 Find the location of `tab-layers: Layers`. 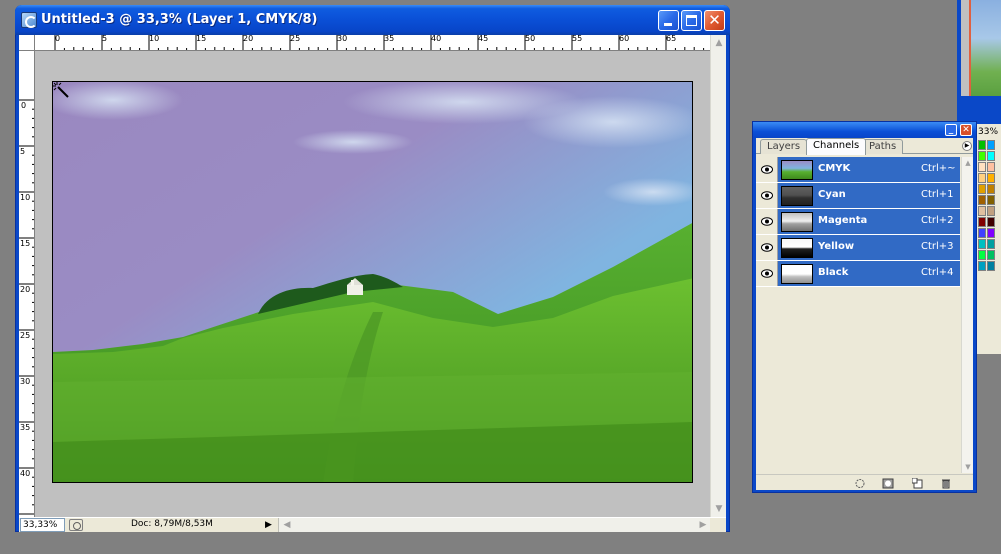

tab-layers: Layers is located at coordinates (784, 146).